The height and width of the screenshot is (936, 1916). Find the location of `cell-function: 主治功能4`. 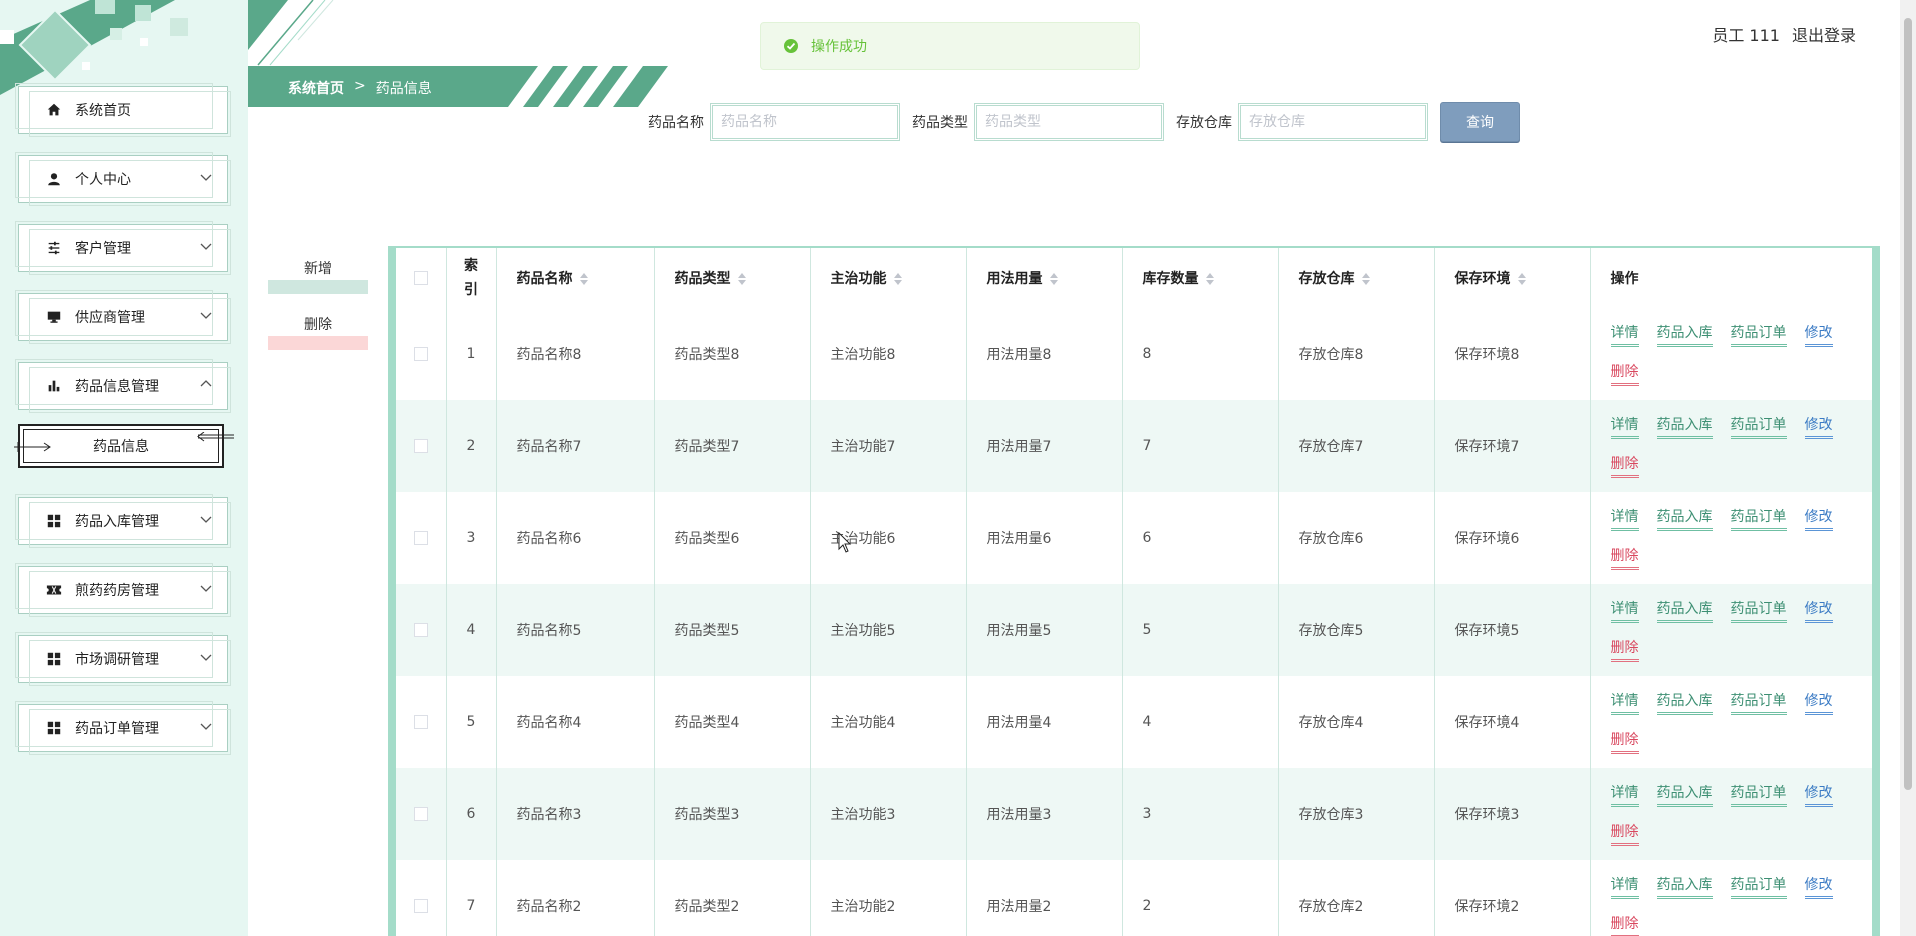

cell-function: 主治功能4 is located at coordinates (888, 722).